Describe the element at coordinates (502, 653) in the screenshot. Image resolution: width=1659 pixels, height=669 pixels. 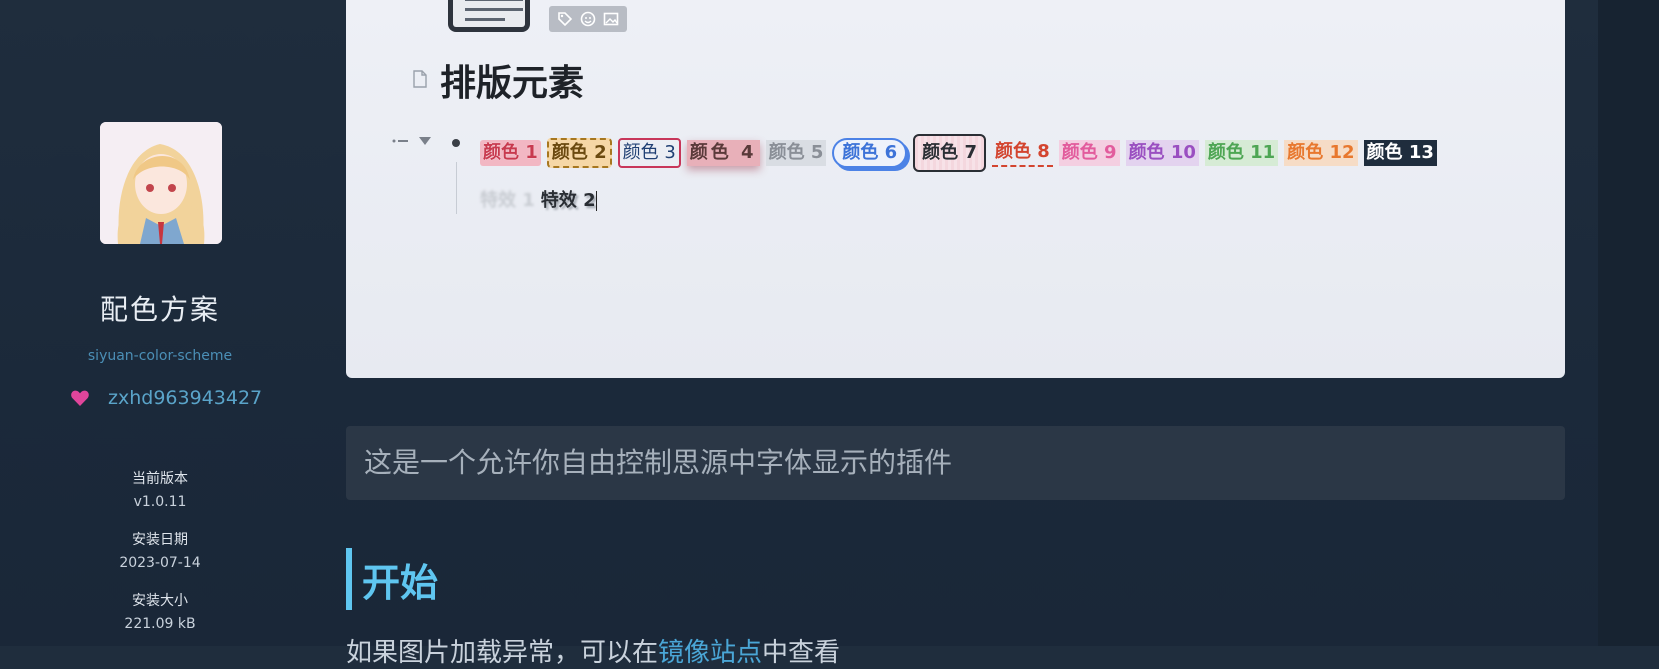
I see `readme-text-before: 如果图片加载异常，可以在` at that location.